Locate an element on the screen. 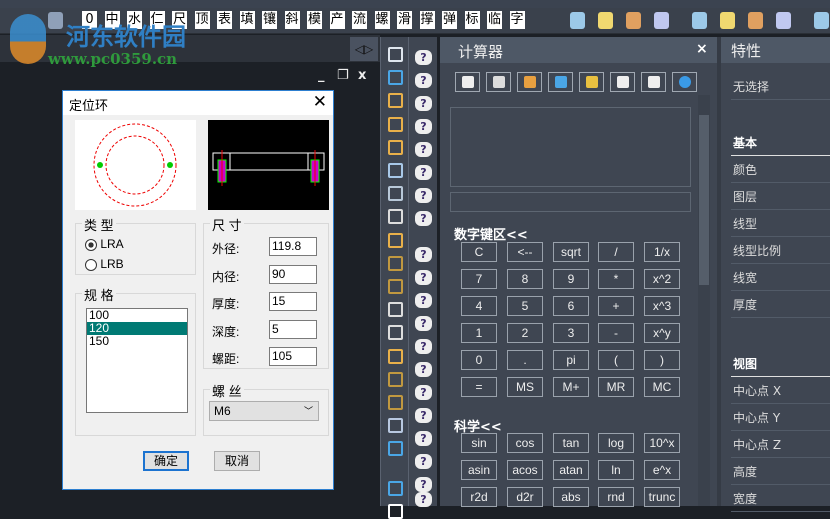  calc-key-tan: tan is located at coordinates (571, 443).